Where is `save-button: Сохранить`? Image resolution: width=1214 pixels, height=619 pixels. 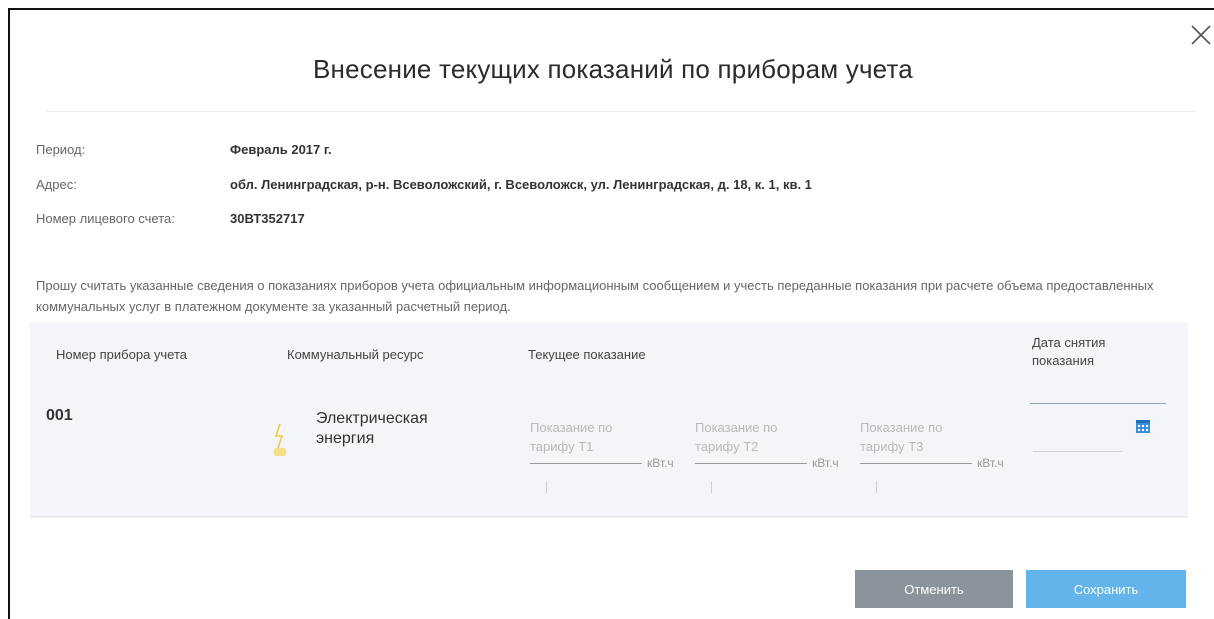
save-button: Сохранить is located at coordinates (1106, 589).